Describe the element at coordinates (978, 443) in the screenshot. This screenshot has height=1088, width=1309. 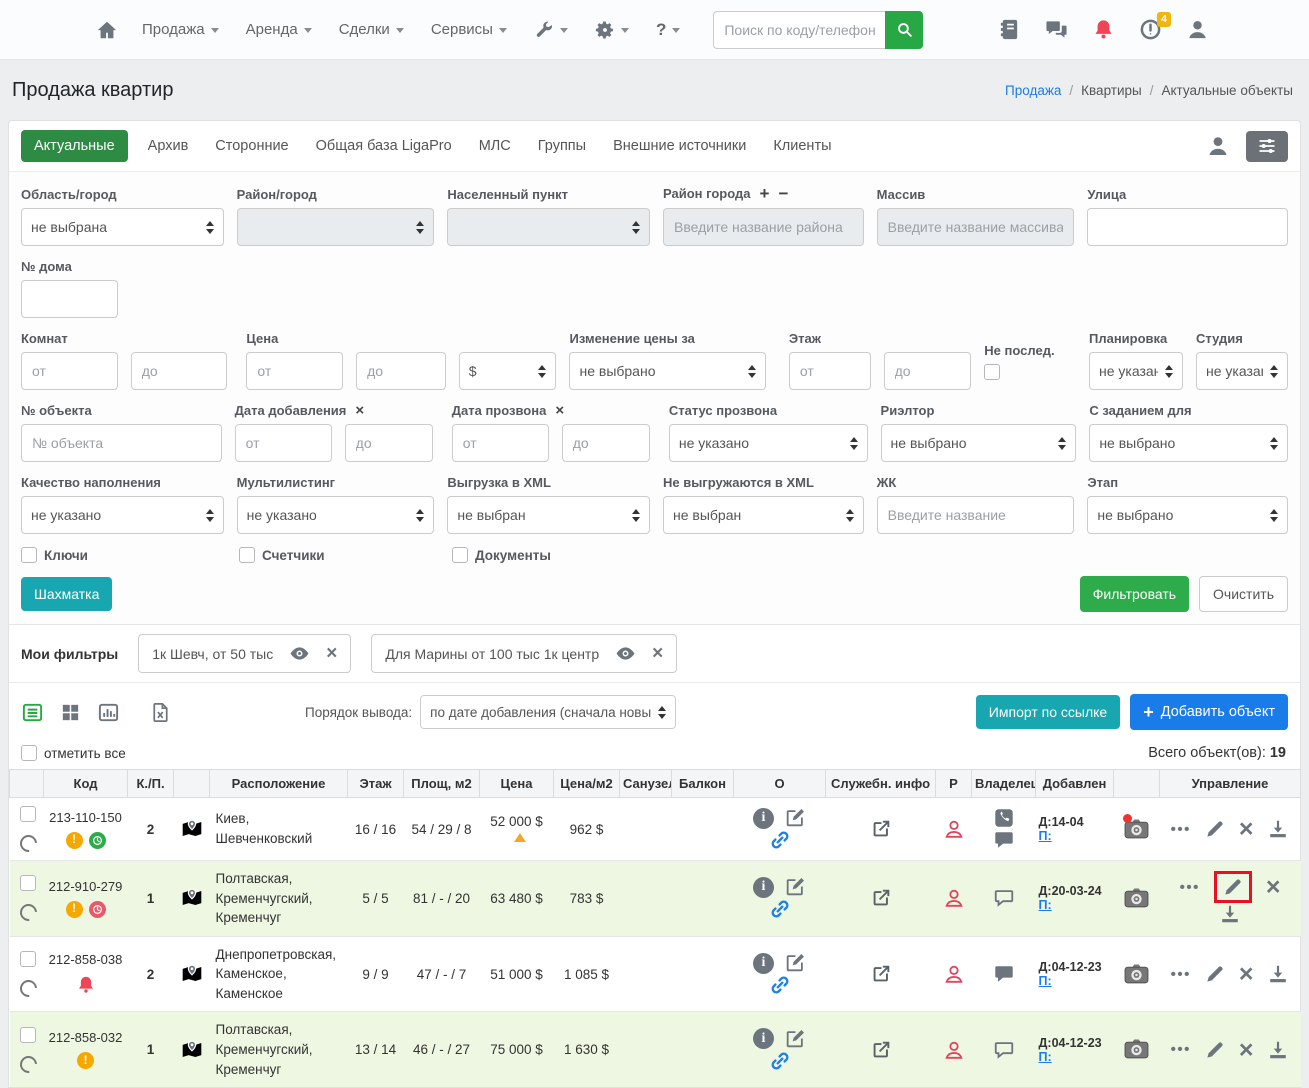
I see `realtor-select: не выбрано` at that location.